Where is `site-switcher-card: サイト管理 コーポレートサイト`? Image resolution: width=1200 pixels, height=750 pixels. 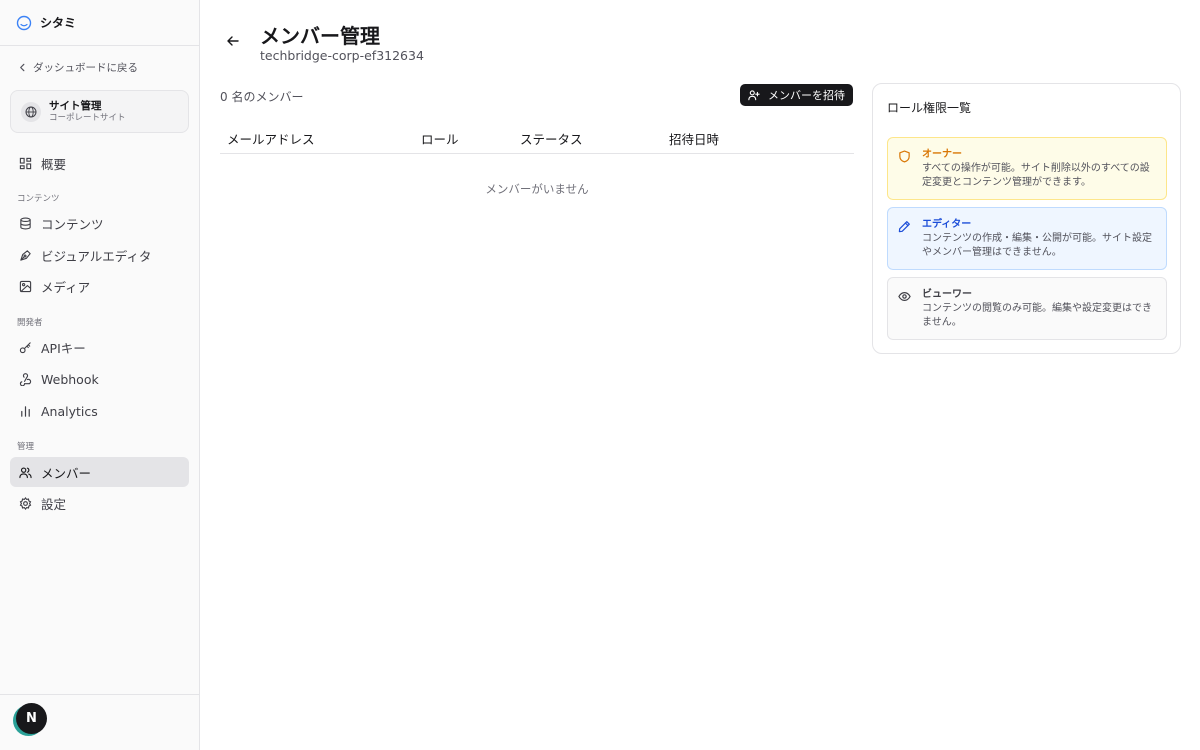 site-switcher-card: サイト管理 コーポレートサイト is located at coordinates (99, 111).